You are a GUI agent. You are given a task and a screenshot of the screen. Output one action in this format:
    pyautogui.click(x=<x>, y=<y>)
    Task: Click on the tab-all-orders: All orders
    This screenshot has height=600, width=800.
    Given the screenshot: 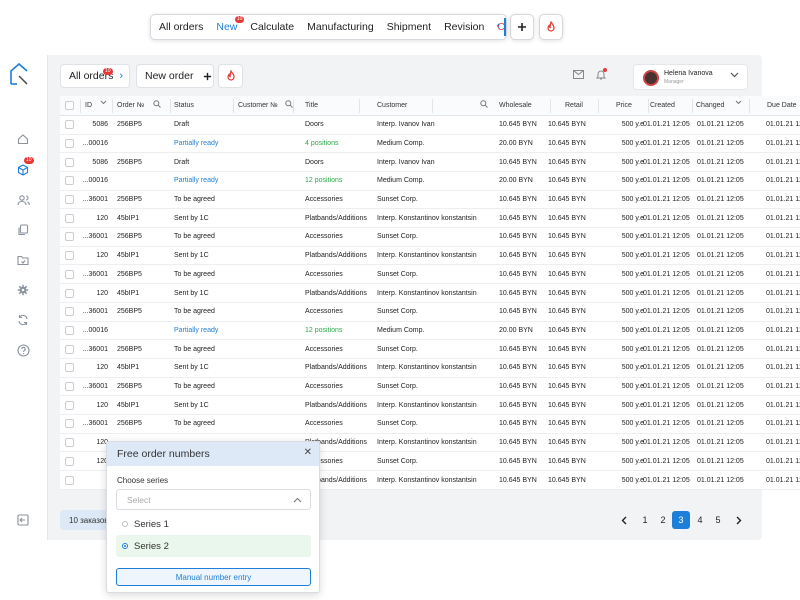 What is the action you would take?
    pyautogui.click(x=181, y=27)
    